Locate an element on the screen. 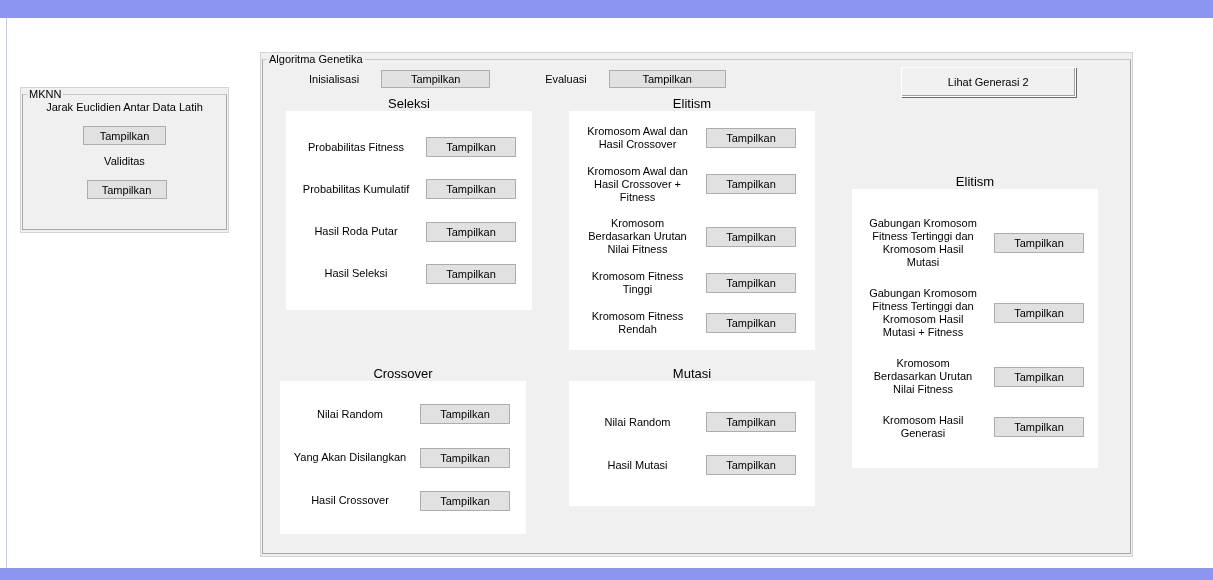 This screenshot has width=1213, height=580. section-title: Seleksi is located at coordinates (409, 104).